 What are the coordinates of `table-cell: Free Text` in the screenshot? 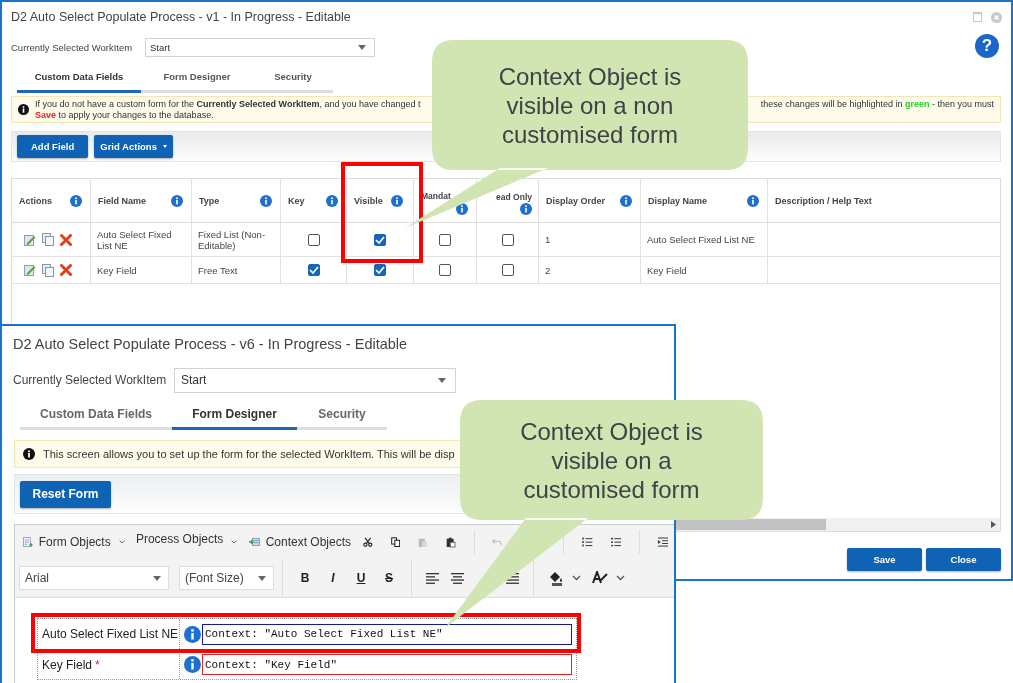 It's located at (218, 270).